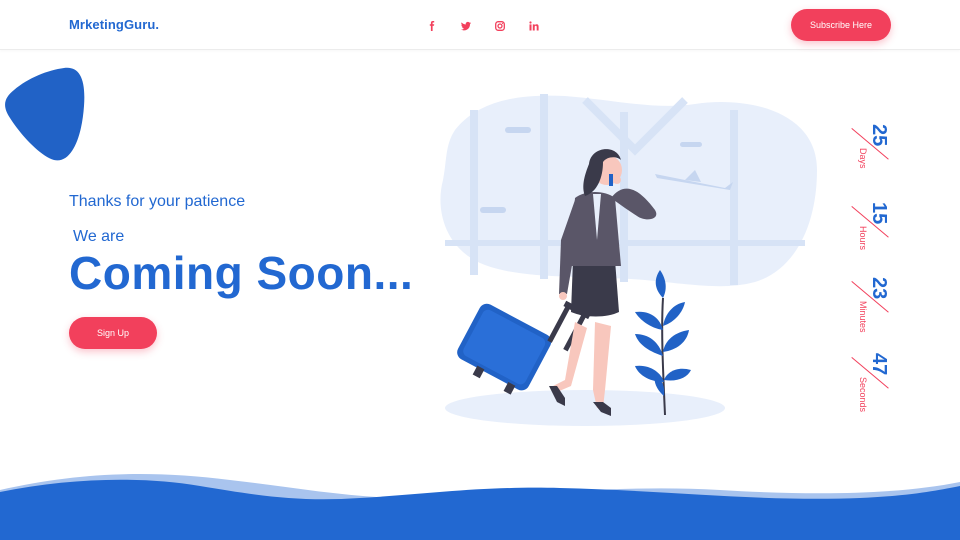 Image resolution: width=960 pixels, height=540 pixels. What do you see at coordinates (841, 25) in the screenshot?
I see `subscribe-button: Subscribe Here` at bounding box center [841, 25].